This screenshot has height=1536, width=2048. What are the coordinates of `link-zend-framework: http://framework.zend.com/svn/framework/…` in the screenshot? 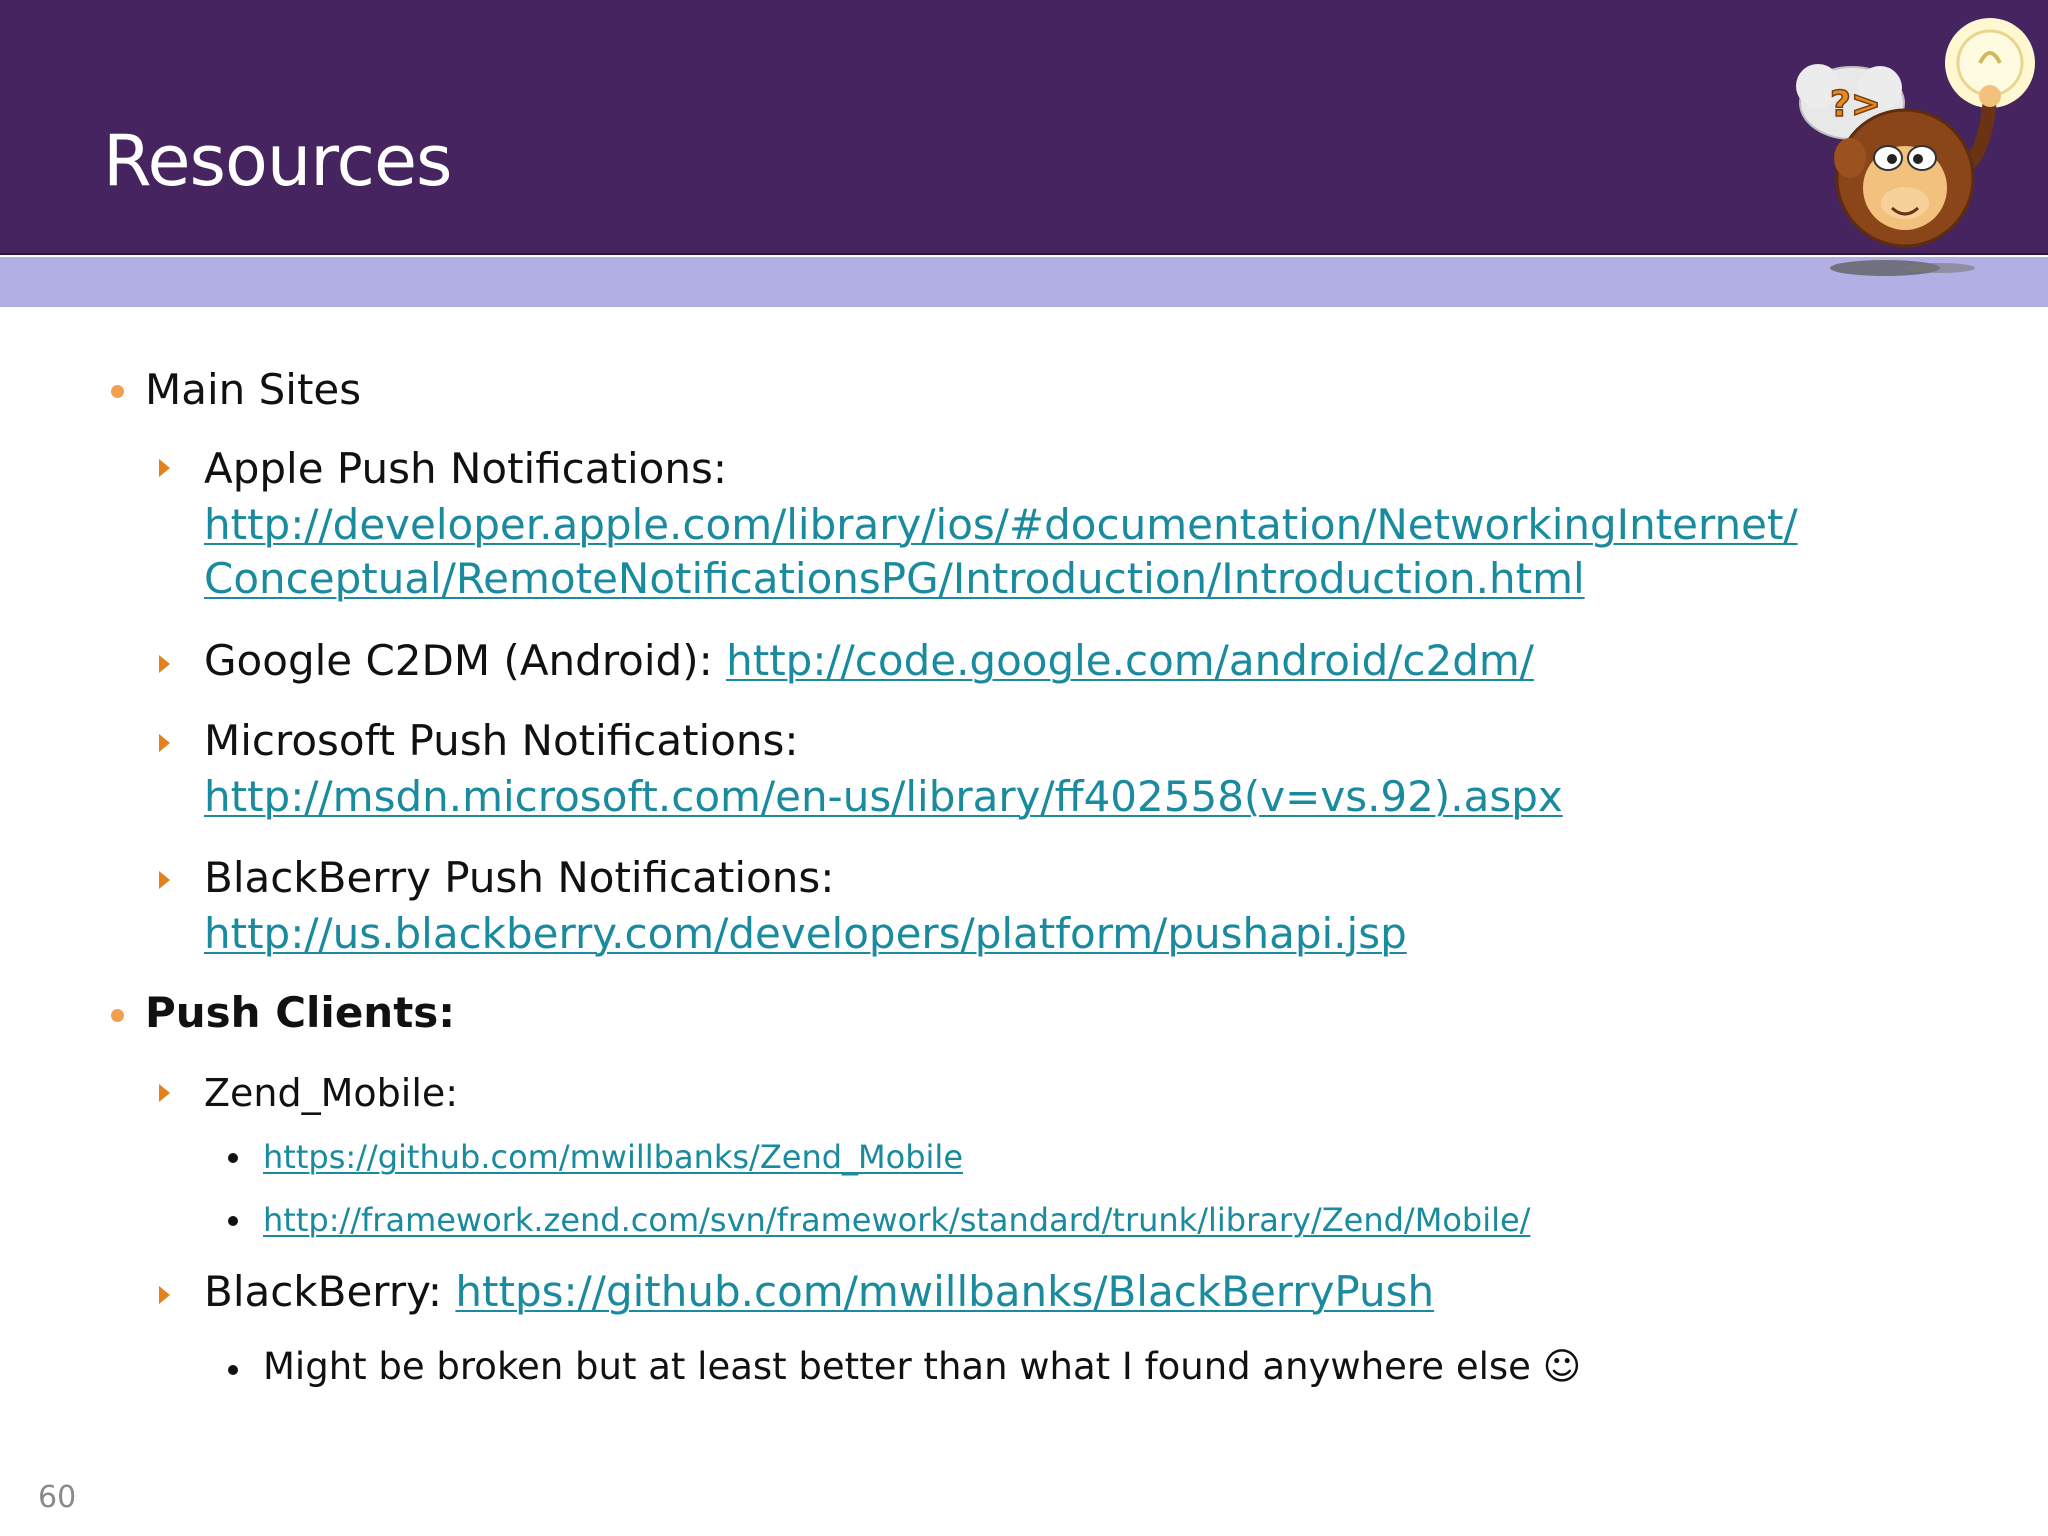 It's located at (896, 1220).